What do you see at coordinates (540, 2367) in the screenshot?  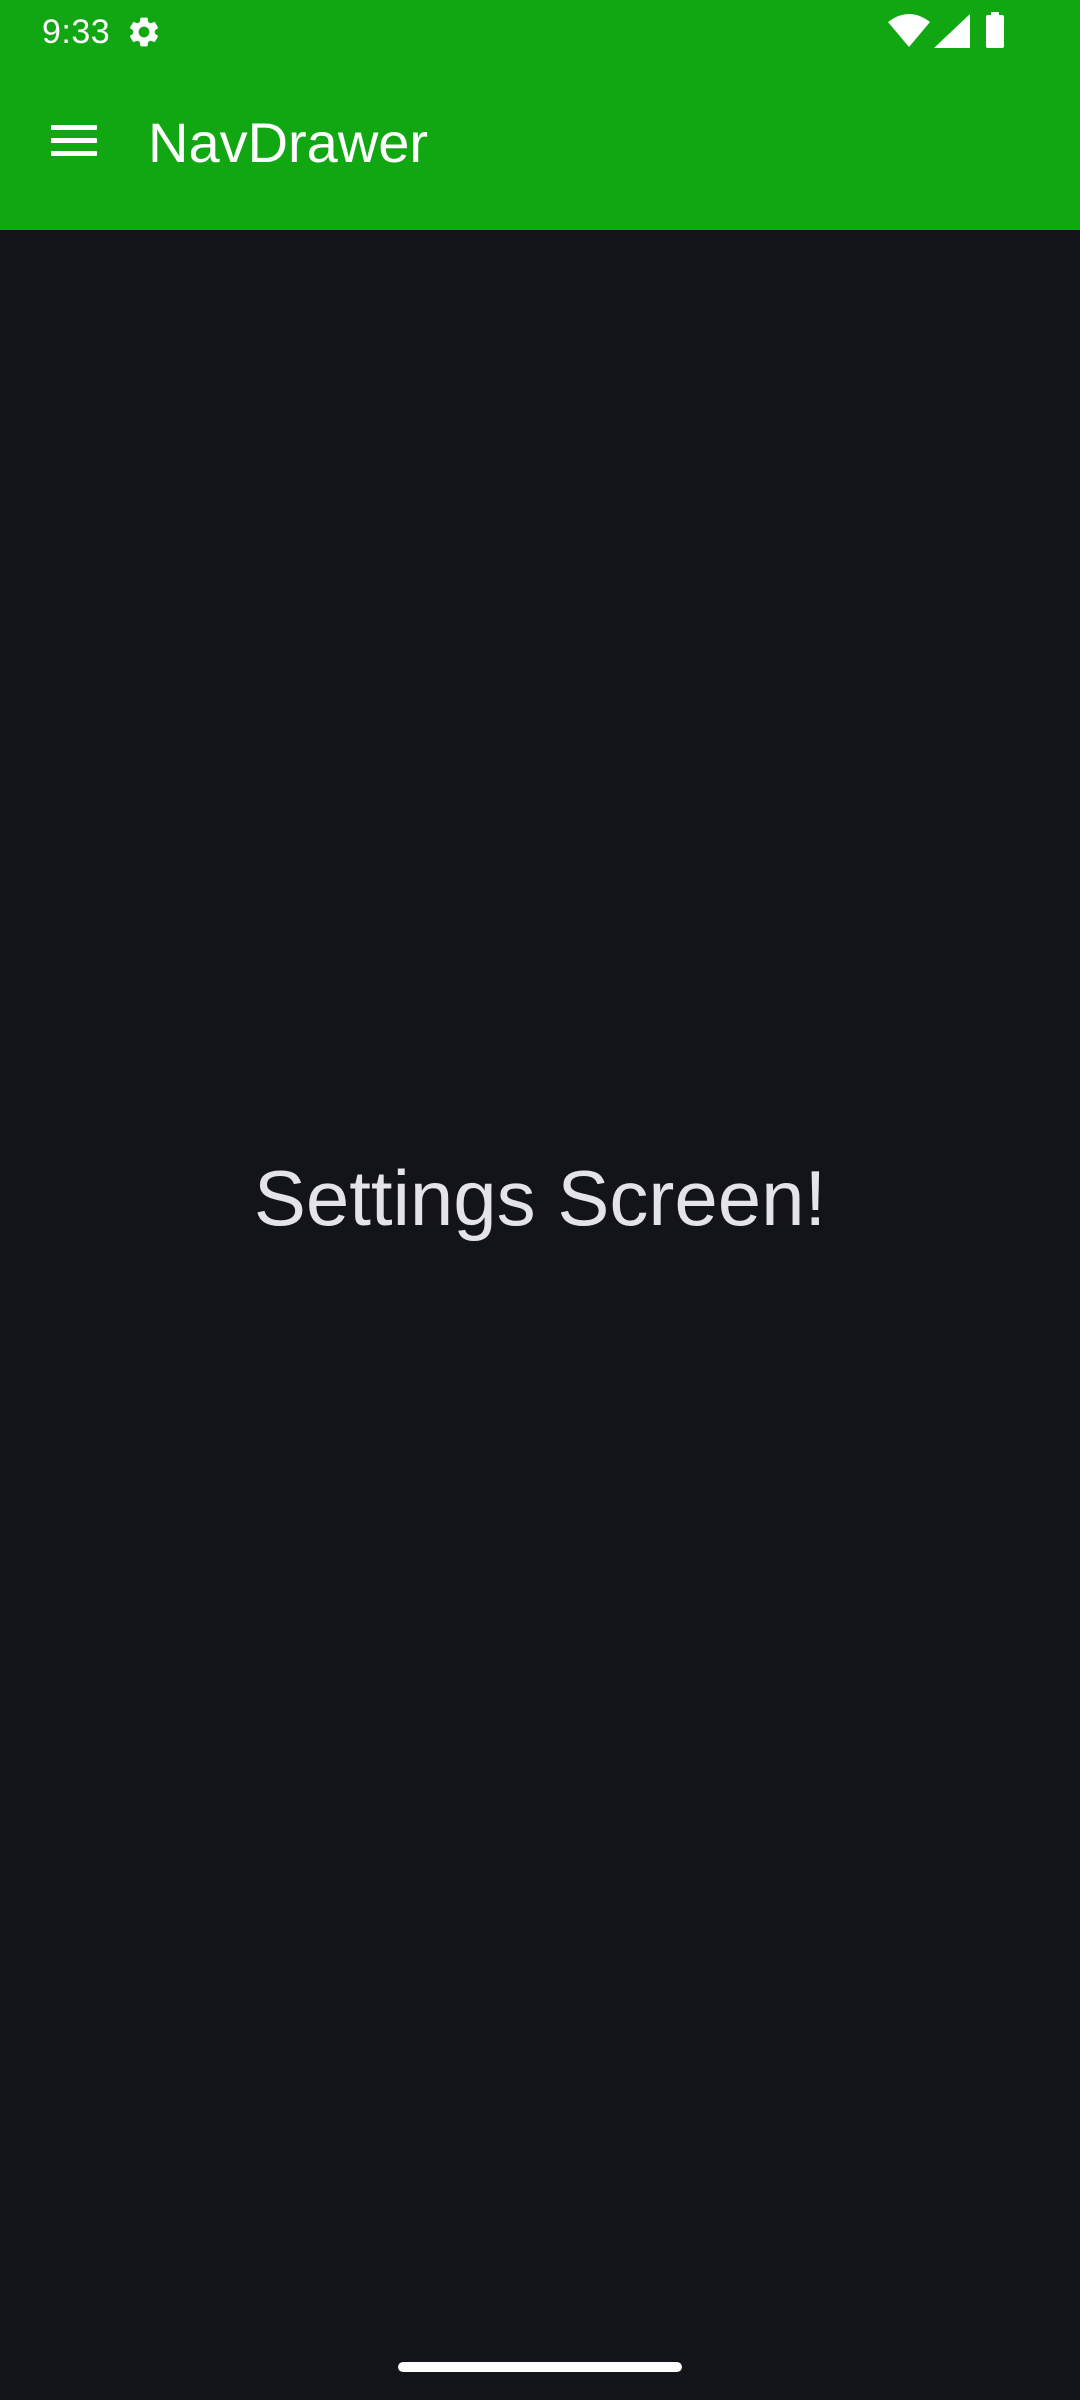 I see `gesture-navigation-bar` at bounding box center [540, 2367].